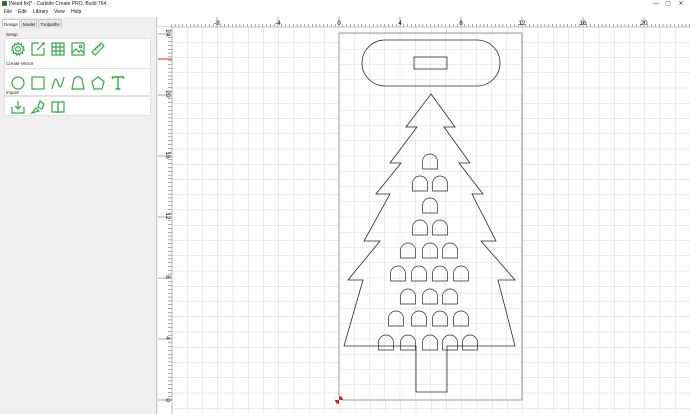  What do you see at coordinates (167, 33) in the screenshot?
I see `ruler-y-label: 24` at bounding box center [167, 33].